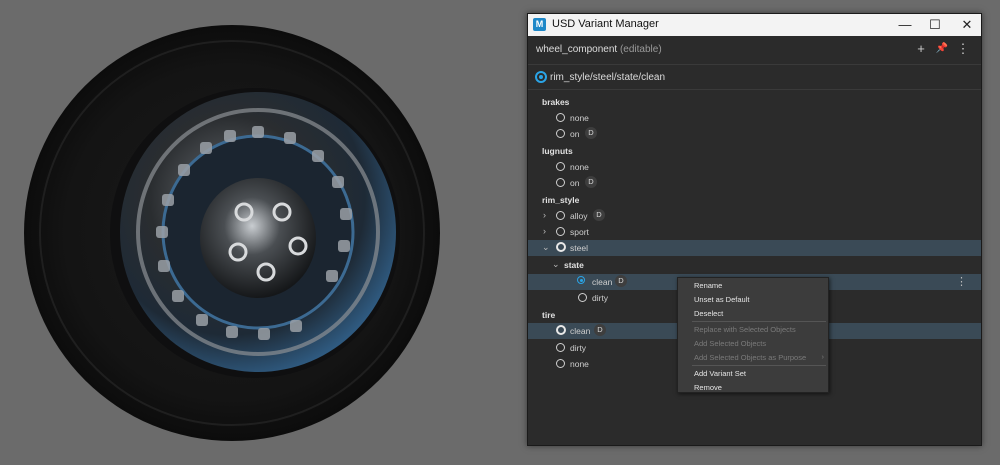  Describe the element at coordinates (963, 49) in the screenshot. I see `more-options-icon: ⋮` at that location.